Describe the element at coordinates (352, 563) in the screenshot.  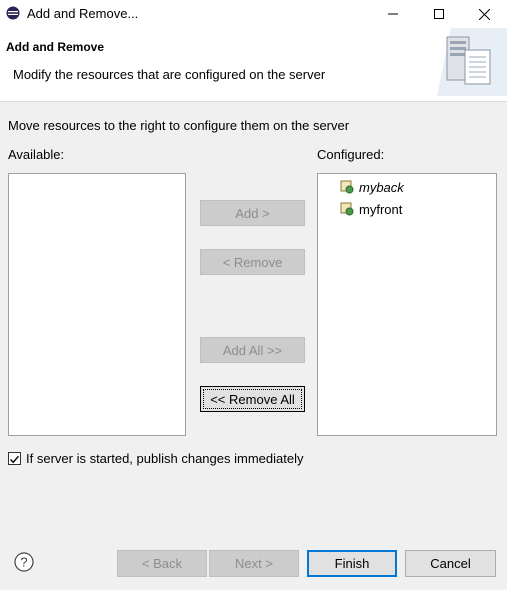
I see `finish-button: Finish` at that location.